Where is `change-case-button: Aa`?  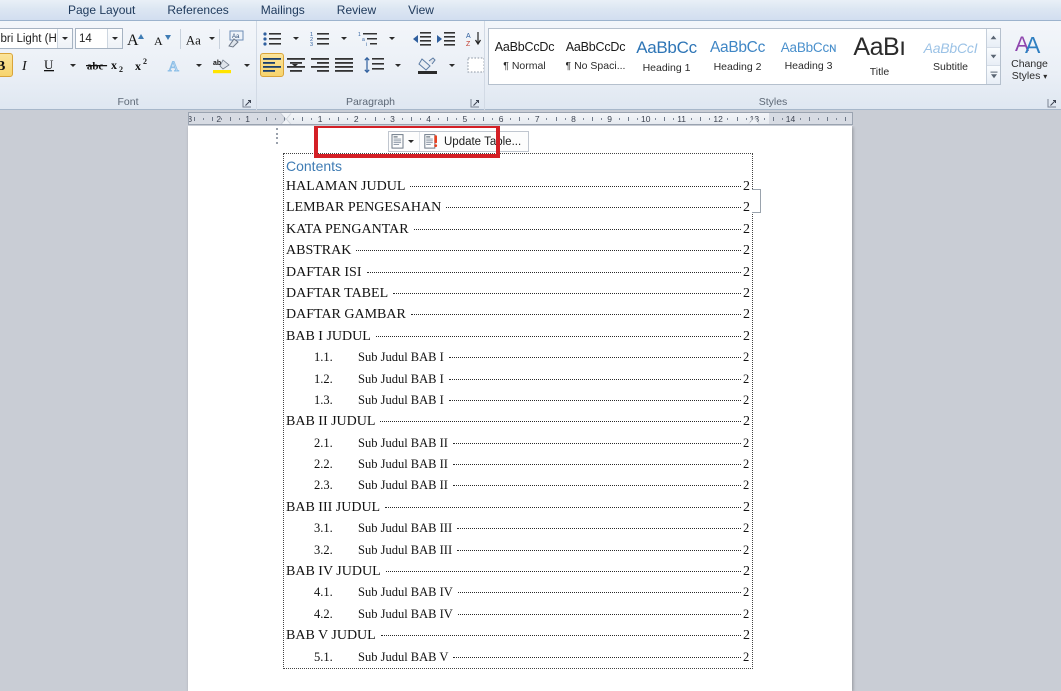
change-case-button: Aa is located at coordinates (200, 39).